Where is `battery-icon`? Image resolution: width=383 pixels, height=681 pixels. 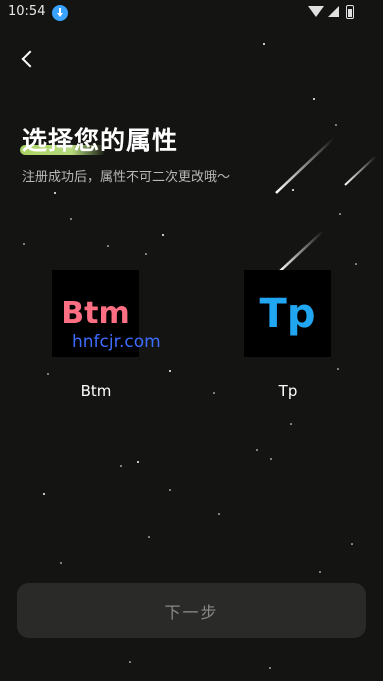
battery-icon is located at coordinates (350, 12).